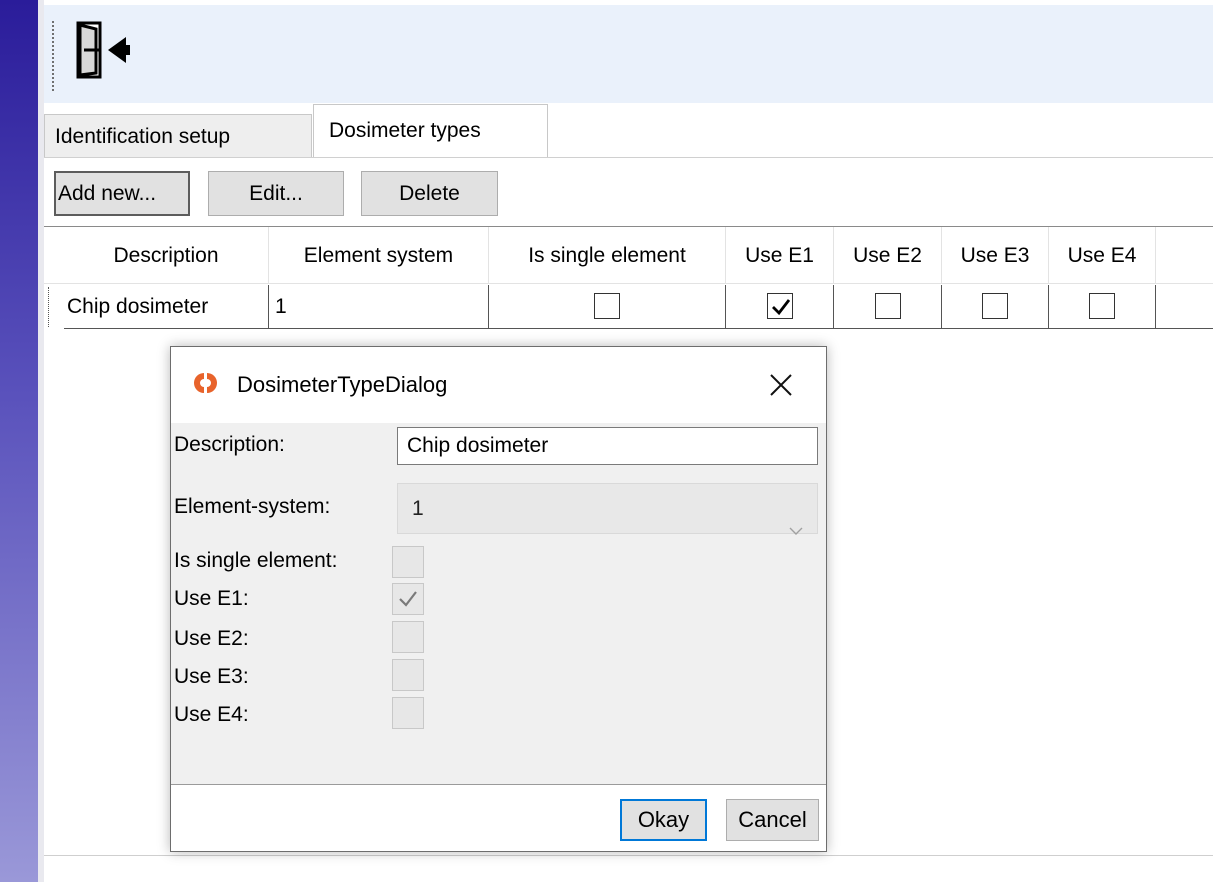 The width and height of the screenshot is (1213, 883). Describe the element at coordinates (796, 528) in the screenshot. I see `chevron-down-icon` at that location.